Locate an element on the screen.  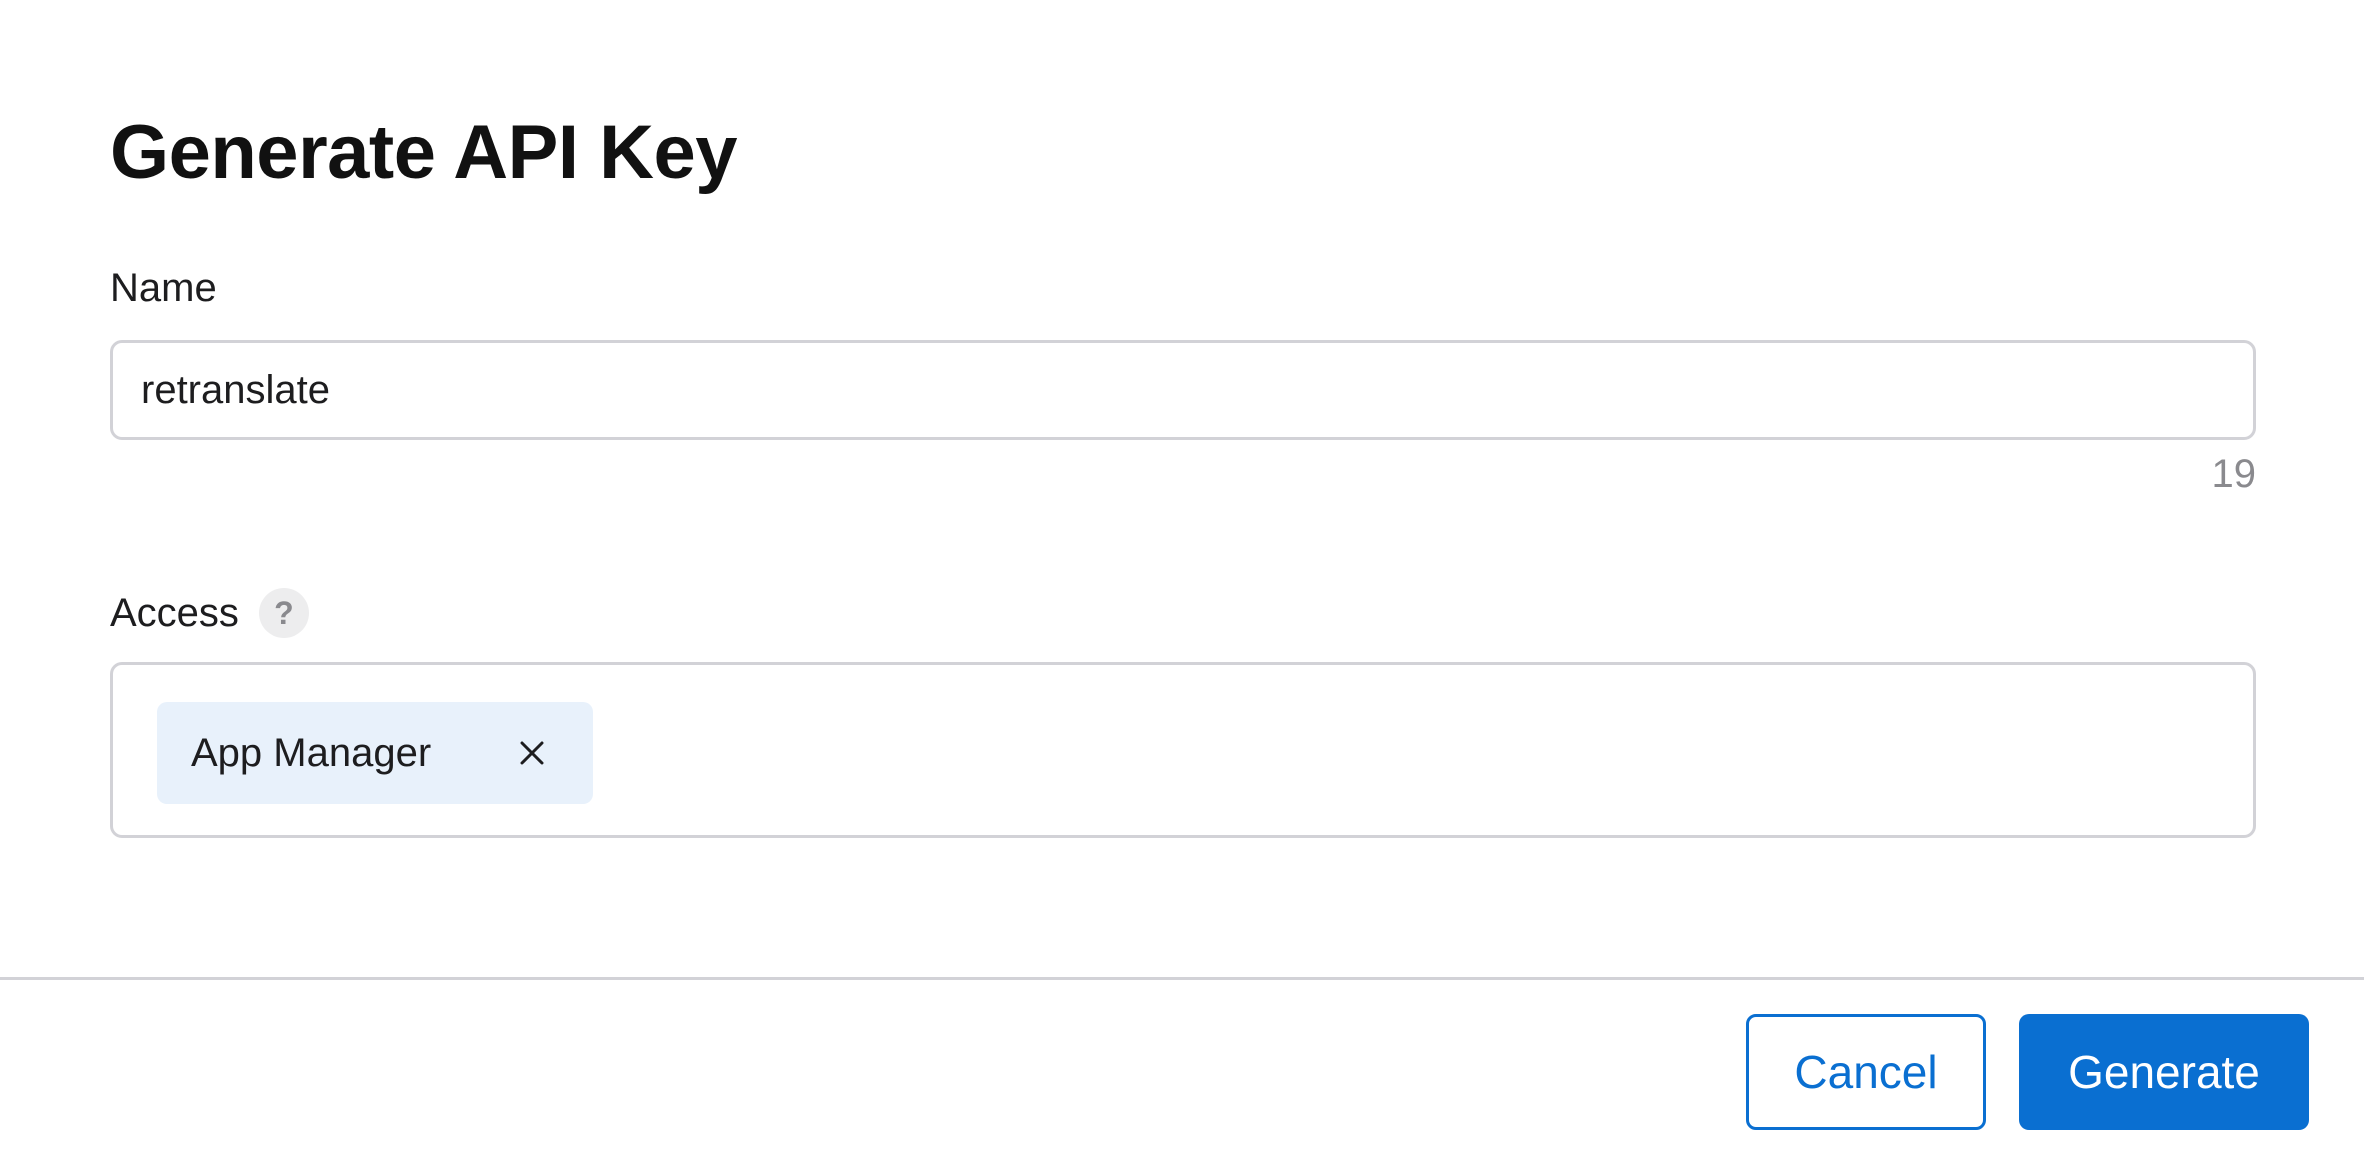
close-icon is located at coordinates (532, 753).